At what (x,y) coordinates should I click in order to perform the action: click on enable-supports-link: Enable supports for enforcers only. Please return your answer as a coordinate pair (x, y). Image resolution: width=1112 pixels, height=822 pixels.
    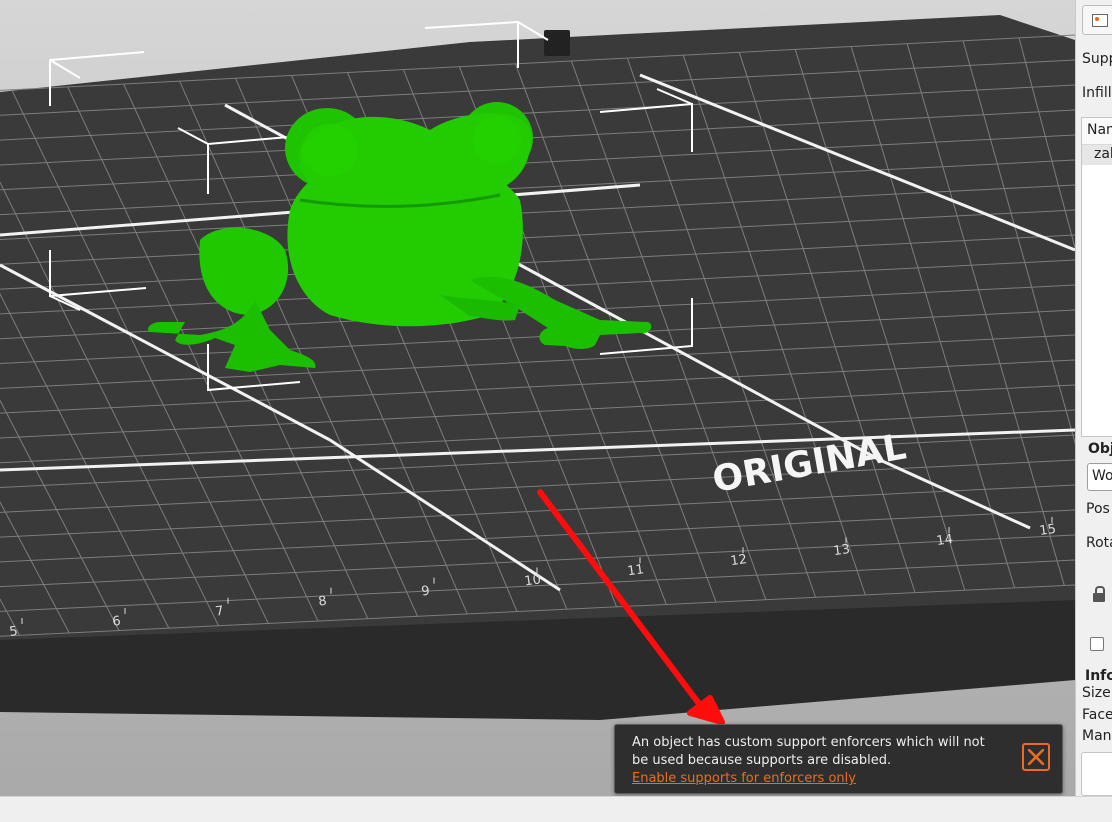
    Looking at the image, I should click on (744, 779).